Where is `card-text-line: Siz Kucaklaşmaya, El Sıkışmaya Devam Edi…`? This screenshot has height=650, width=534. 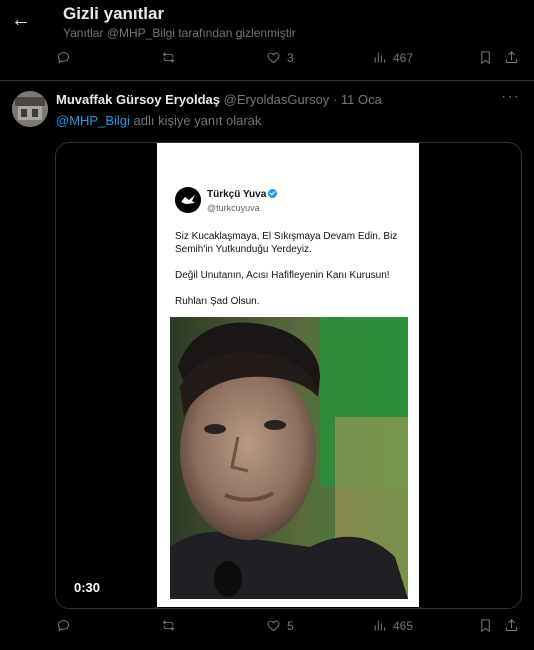
card-text-line: Siz Kucaklaşmaya, El Sıkışmaya Devam Edi… is located at coordinates (286, 236).